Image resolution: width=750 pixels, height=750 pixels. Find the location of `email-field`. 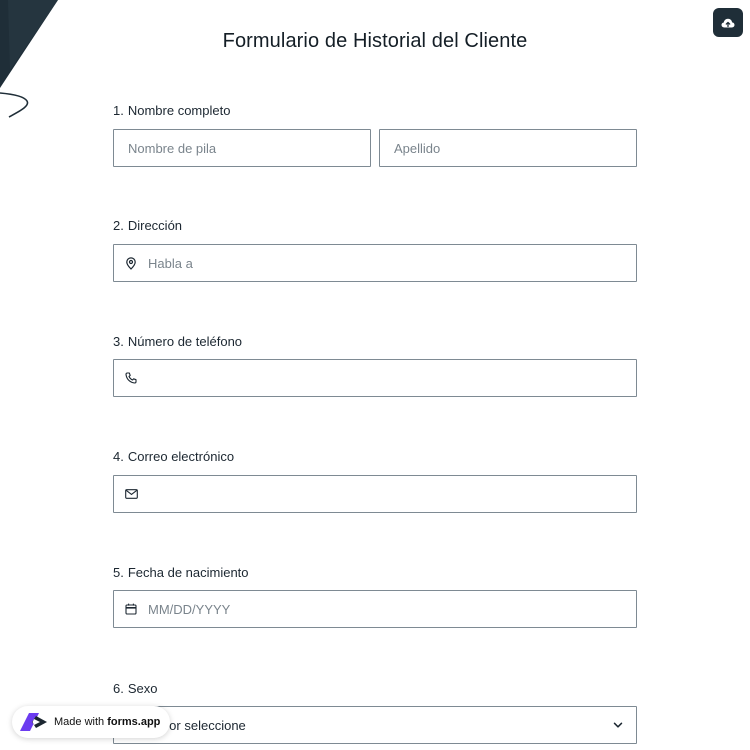

email-field is located at coordinates (375, 494).